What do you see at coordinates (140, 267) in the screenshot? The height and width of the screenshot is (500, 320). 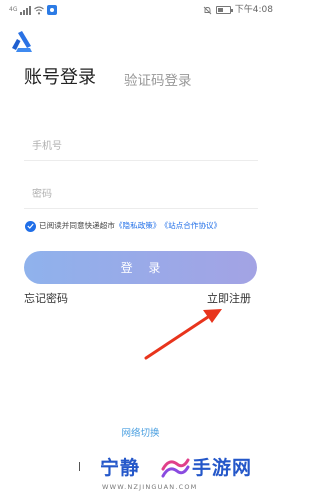 I see `login-button: 登 录` at bounding box center [140, 267].